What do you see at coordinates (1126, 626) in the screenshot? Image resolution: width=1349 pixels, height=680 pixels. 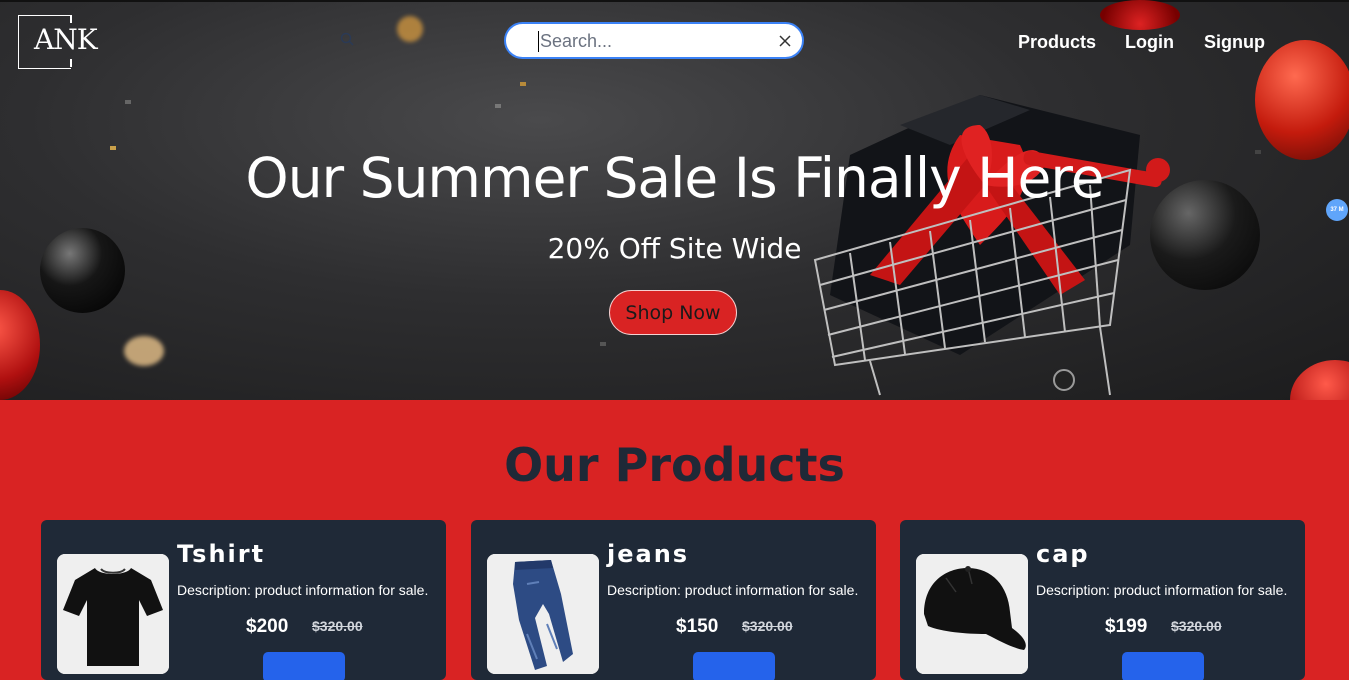 I see `product-price: $199` at bounding box center [1126, 626].